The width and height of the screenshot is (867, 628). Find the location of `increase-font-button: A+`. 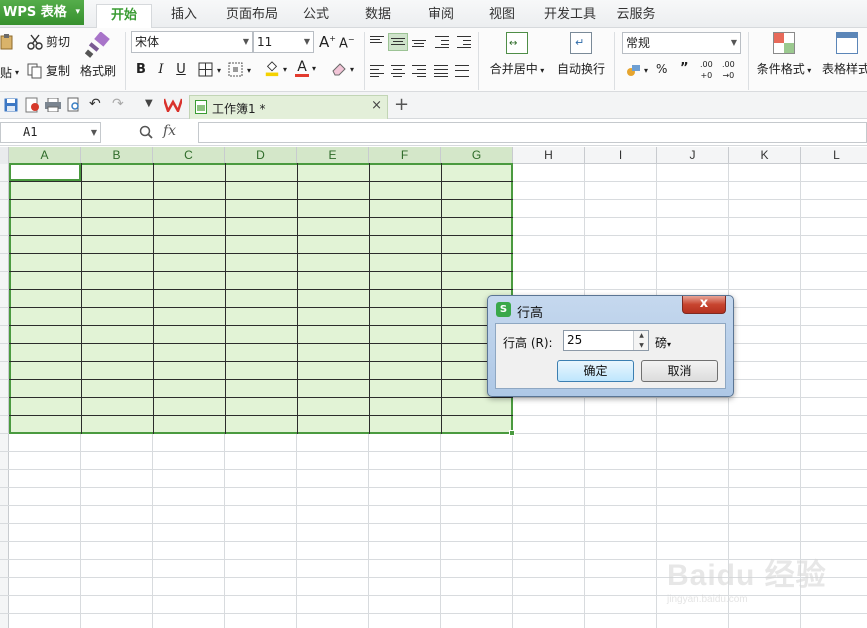

increase-font-button: A+ is located at coordinates (327, 42).